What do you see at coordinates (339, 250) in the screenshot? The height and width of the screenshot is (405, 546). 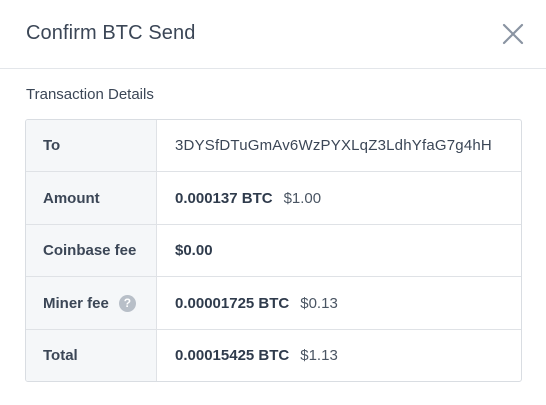 I see `row-value: $0.00` at bounding box center [339, 250].